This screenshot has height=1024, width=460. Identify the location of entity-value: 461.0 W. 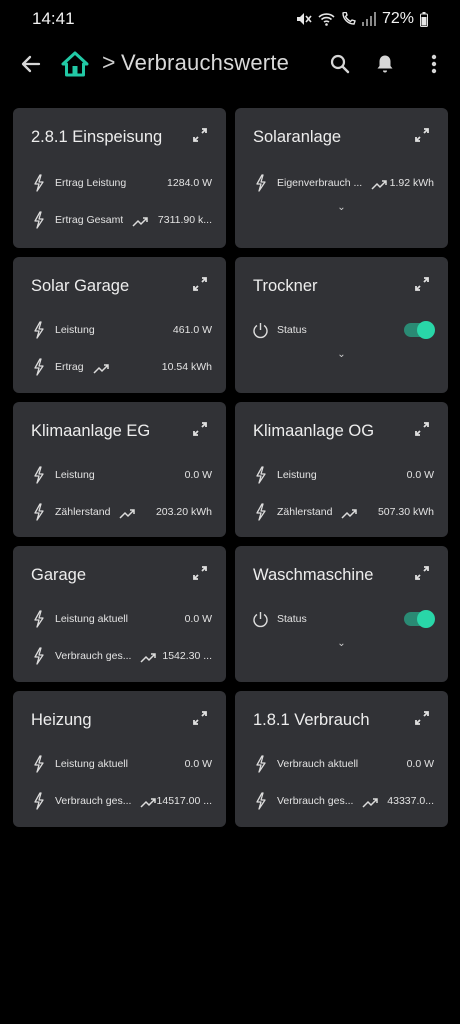
(192, 330).